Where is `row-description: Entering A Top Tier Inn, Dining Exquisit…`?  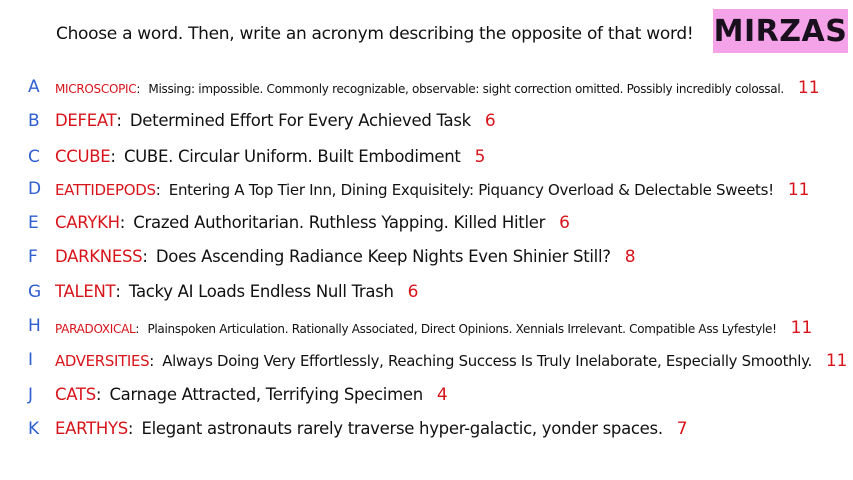 row-description: Entering A Top Tier Inn, Dining Exquisit… is located at coordinates (471, 190).